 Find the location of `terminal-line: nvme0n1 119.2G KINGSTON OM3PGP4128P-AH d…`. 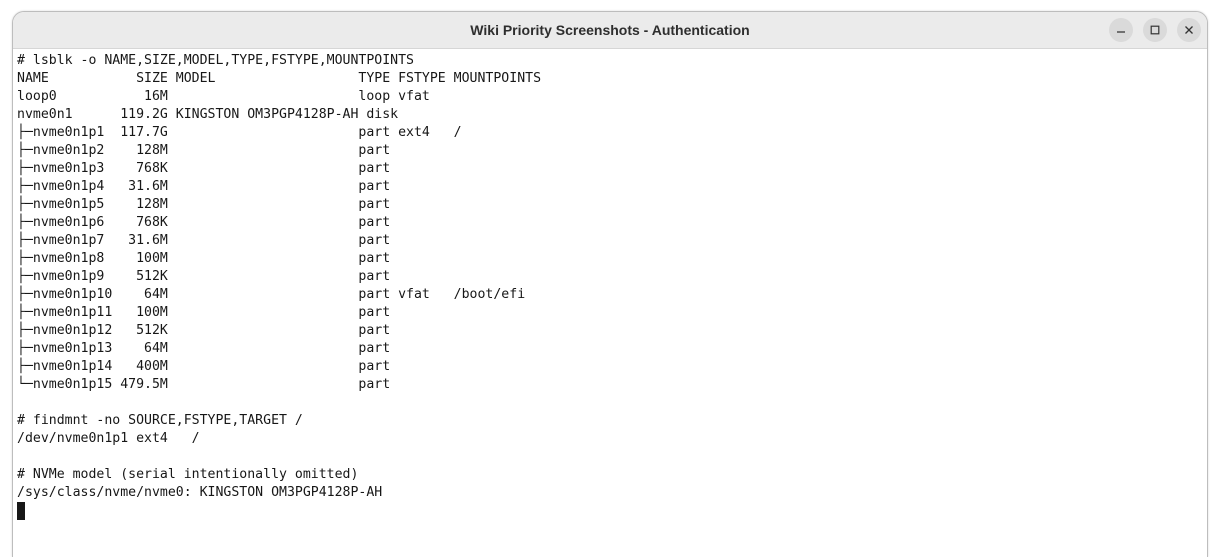

terminal-line: nvme0n1 119.2G KINGSTON OM3PGP4128P-AH d… is located at coordinates (208, 114).